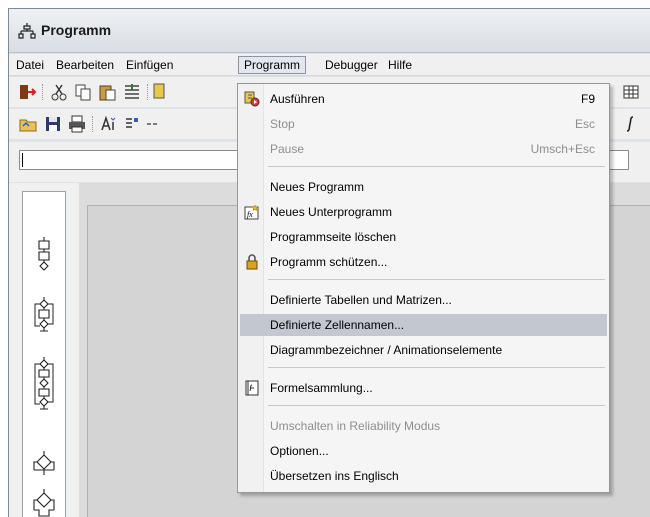  Describe the element at coordinates (287, 149) in the screenshot. I see `menu-item-label: Pause` at that location.